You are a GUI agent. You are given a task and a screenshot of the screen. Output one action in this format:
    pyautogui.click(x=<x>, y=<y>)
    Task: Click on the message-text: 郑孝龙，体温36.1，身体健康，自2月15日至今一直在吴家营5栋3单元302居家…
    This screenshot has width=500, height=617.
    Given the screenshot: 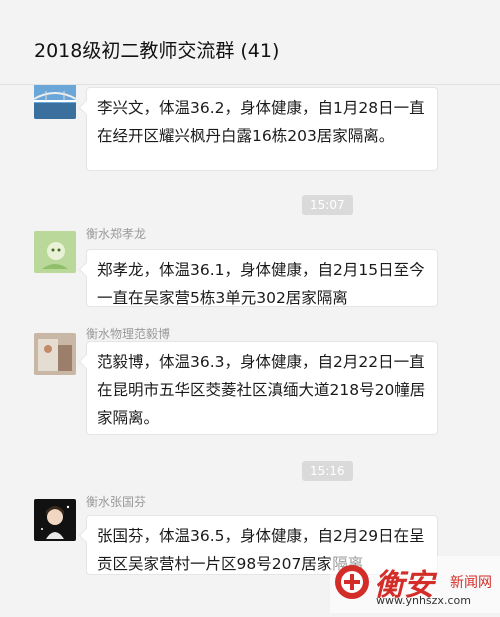 What is the action you would take?
    pyautogui.click(x=261, y=284)
    